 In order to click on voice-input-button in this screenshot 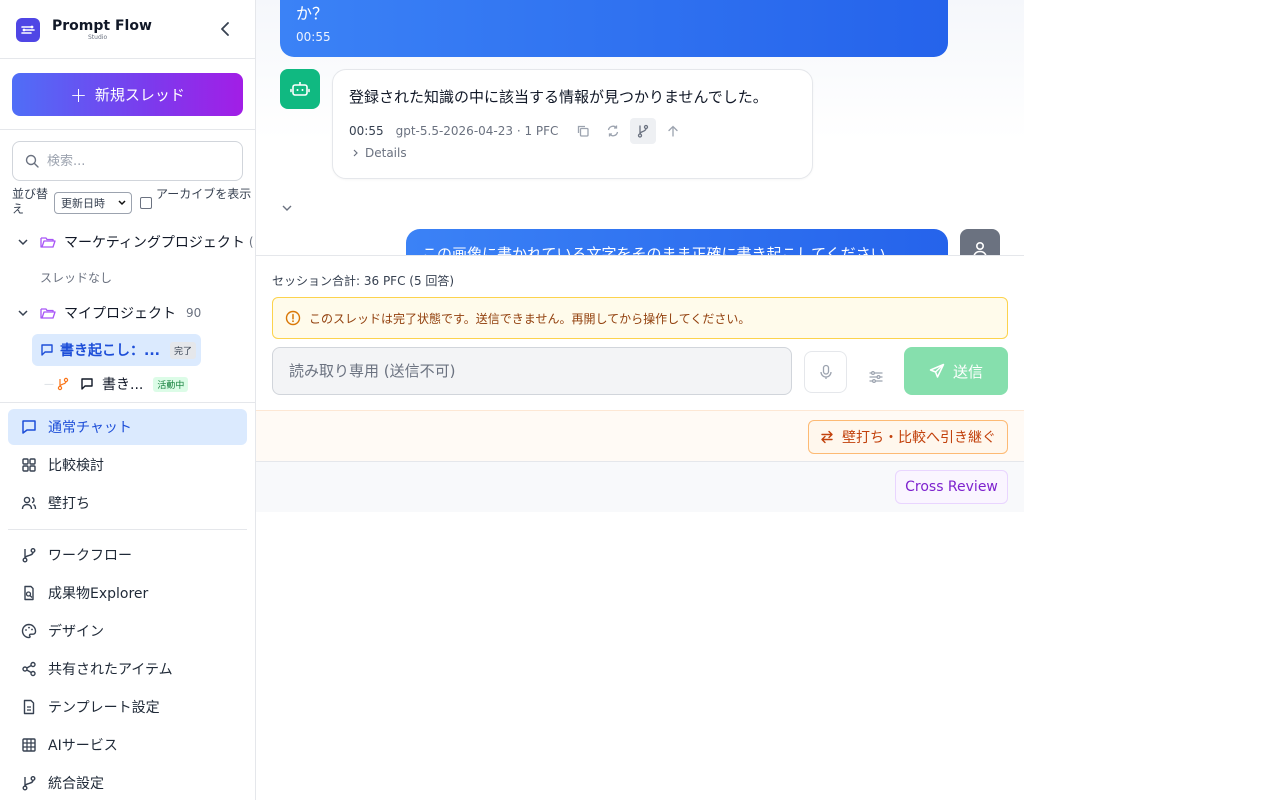, I will do `click(825, 372)`.